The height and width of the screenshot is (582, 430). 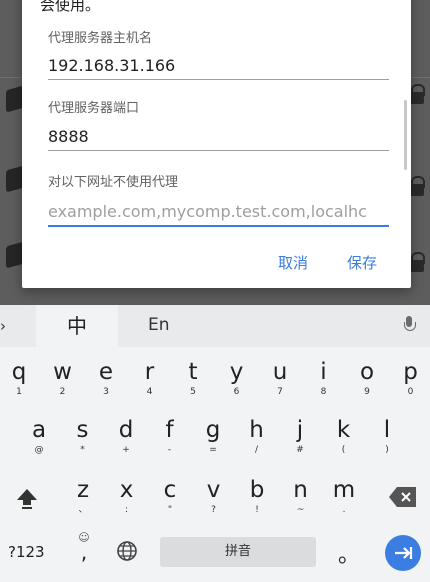 I want to click on bypass-list-input: example.com,mycomp.test.com,localhc, so click(x=218, y=214).